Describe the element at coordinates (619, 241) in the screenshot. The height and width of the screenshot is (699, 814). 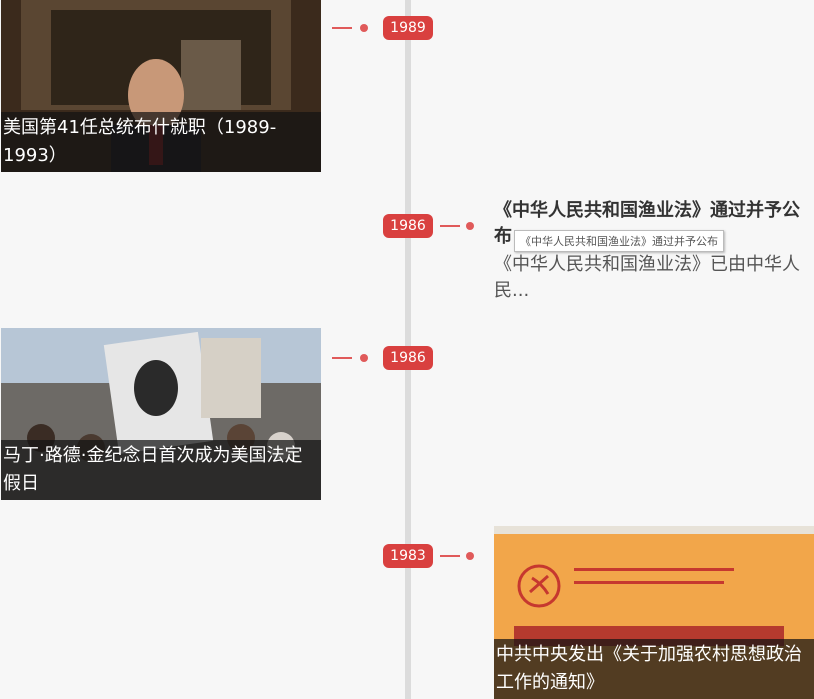
I see `title-tooltip: 《中华人民共和国渔业法》通过并予公布` at that location.